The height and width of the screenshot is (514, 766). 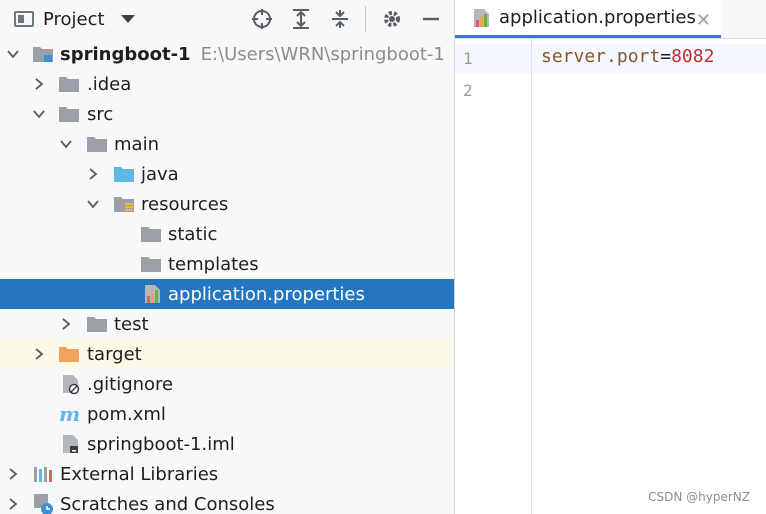 What do you see at coordinates (131, 324) in the screenshot?
I see `tree-item-label: test` at bounding box center [131, 324].